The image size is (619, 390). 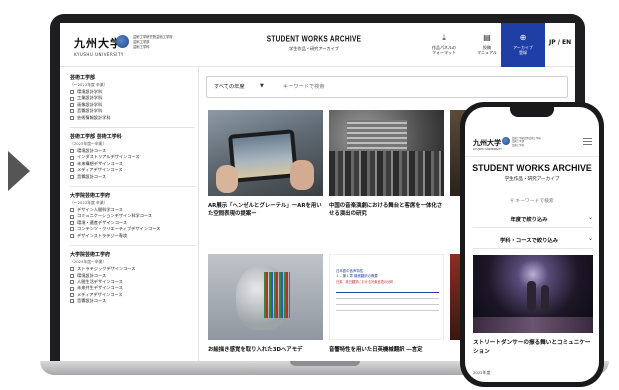 What do you see at coordinates (529, 220) in the screenshot?
I see `filter-year-label: 年度で絞り込み` at bounding box center [529, 220].